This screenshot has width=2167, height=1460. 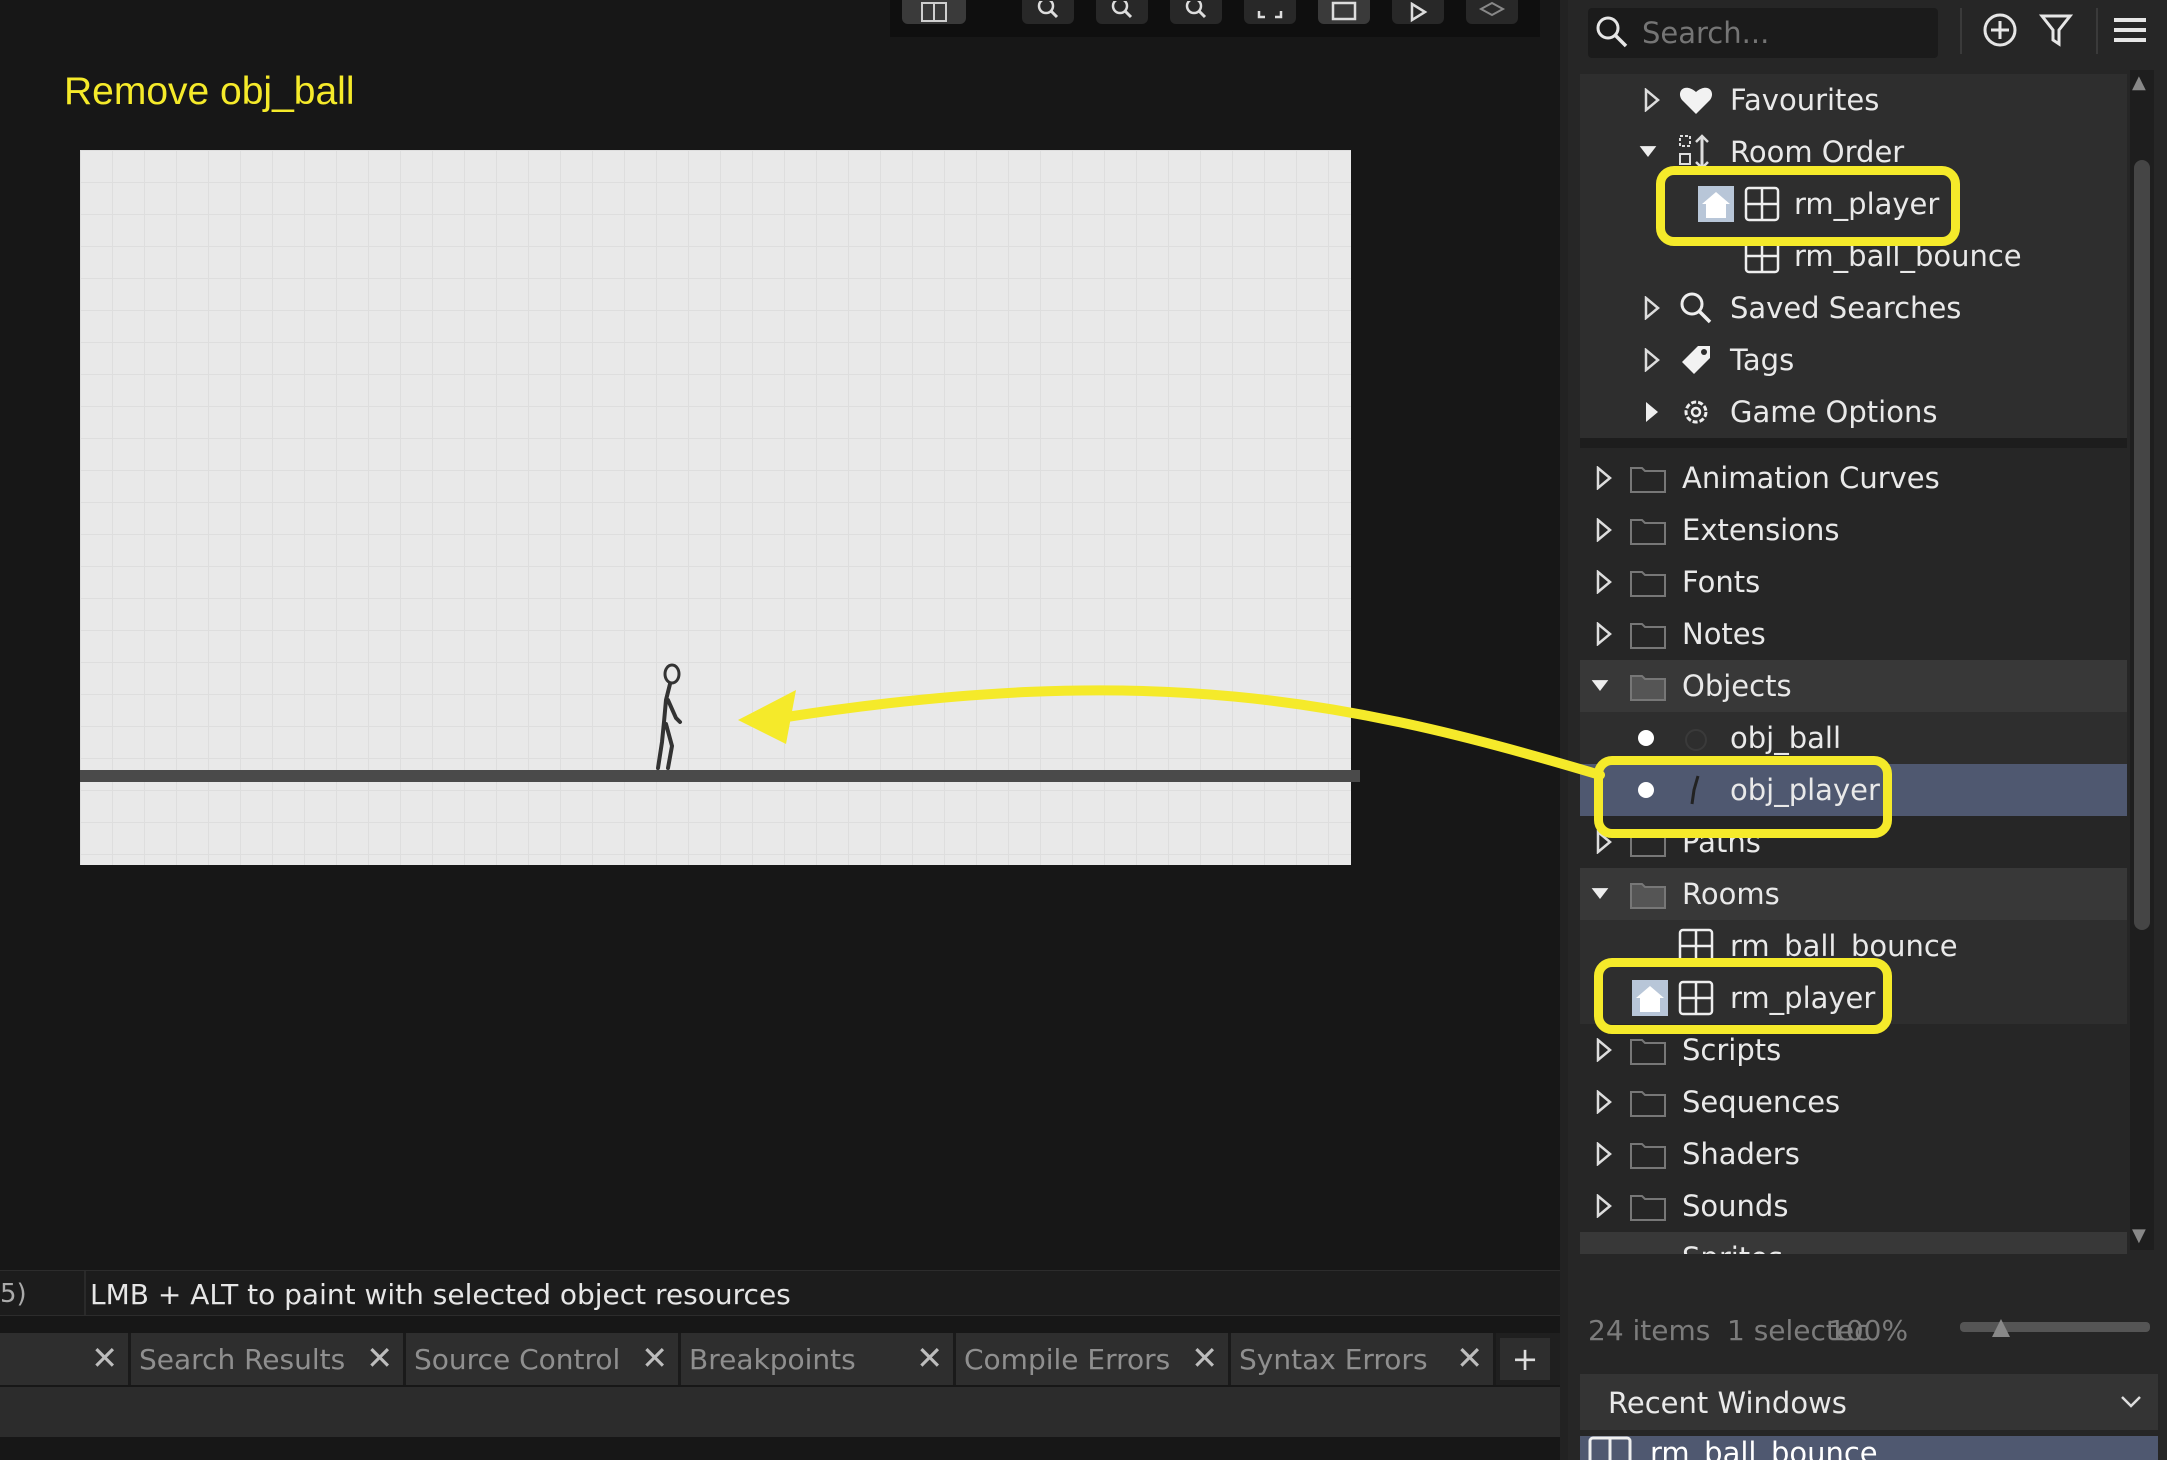 I want to click on search-input, so click(x=1787, y=33).